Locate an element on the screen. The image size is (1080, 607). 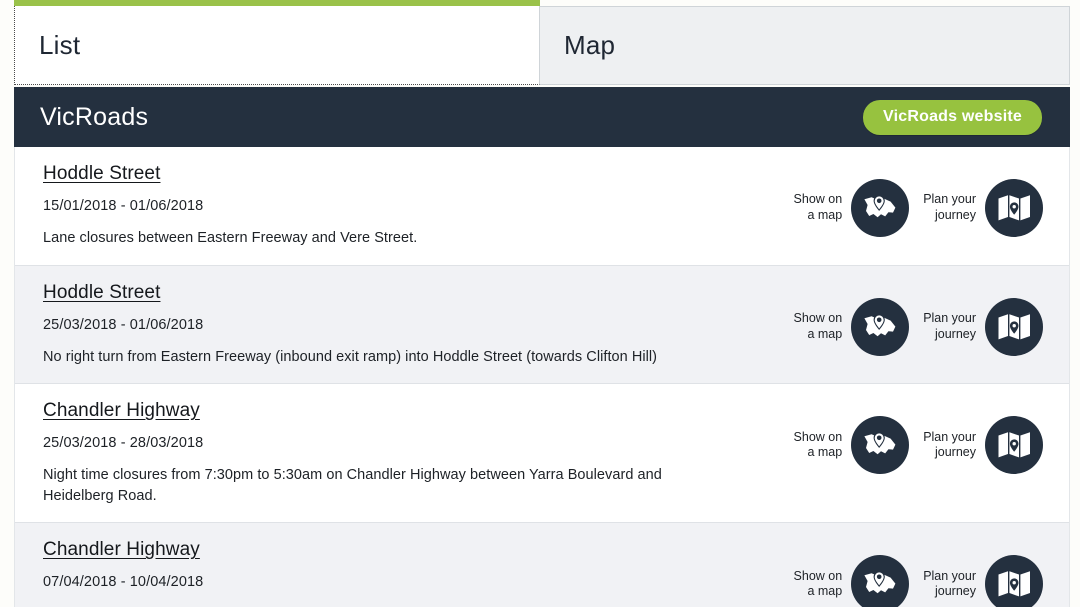
list-item-dates: 15/01/2018 - 01/06/2018 is located at coordinates (123, 206).